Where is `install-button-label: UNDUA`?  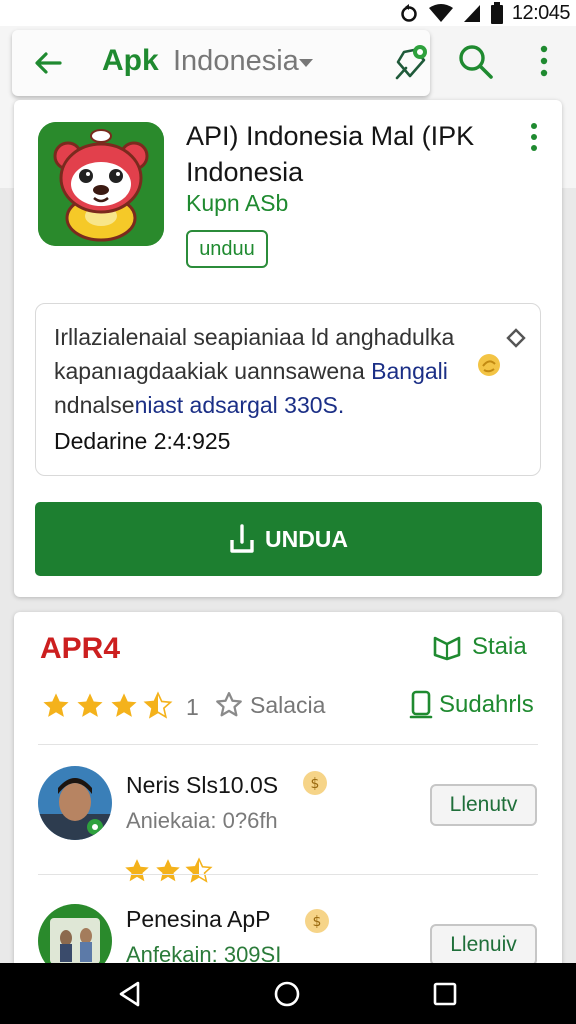
install-button-label: UNDUA is located at coordinates (306, 538).